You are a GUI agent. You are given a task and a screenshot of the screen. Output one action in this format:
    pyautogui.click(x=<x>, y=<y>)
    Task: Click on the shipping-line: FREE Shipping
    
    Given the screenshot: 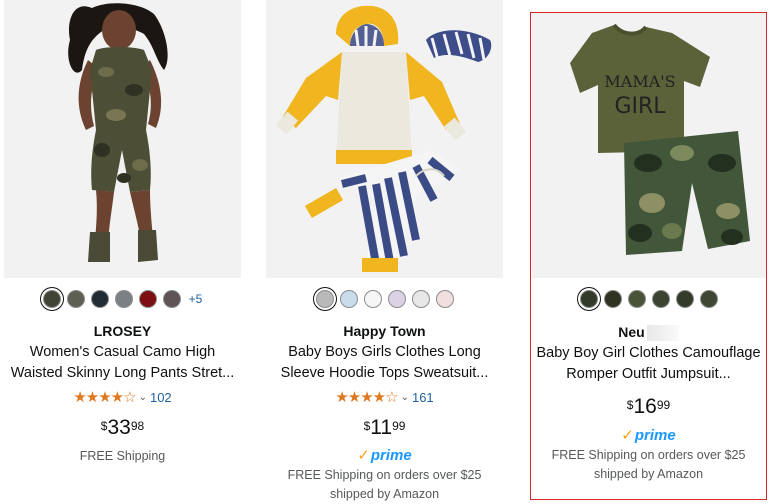 What is the action you would take?
    pyautogui.click(x=122, y=456)
    